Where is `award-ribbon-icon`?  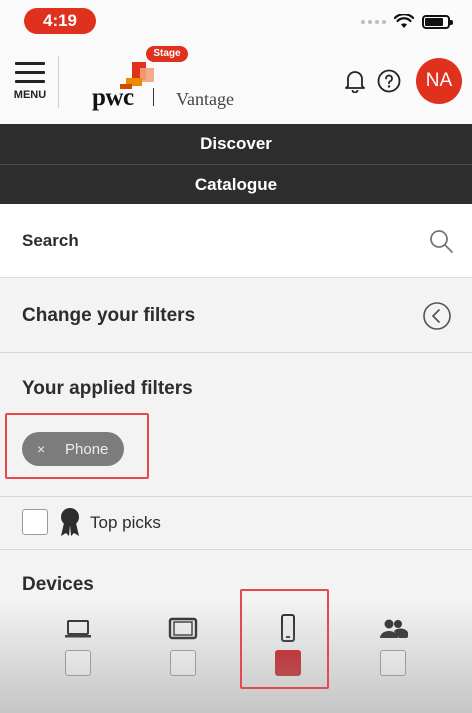
award-ribbon-icon is located at coordinates (70, 522).